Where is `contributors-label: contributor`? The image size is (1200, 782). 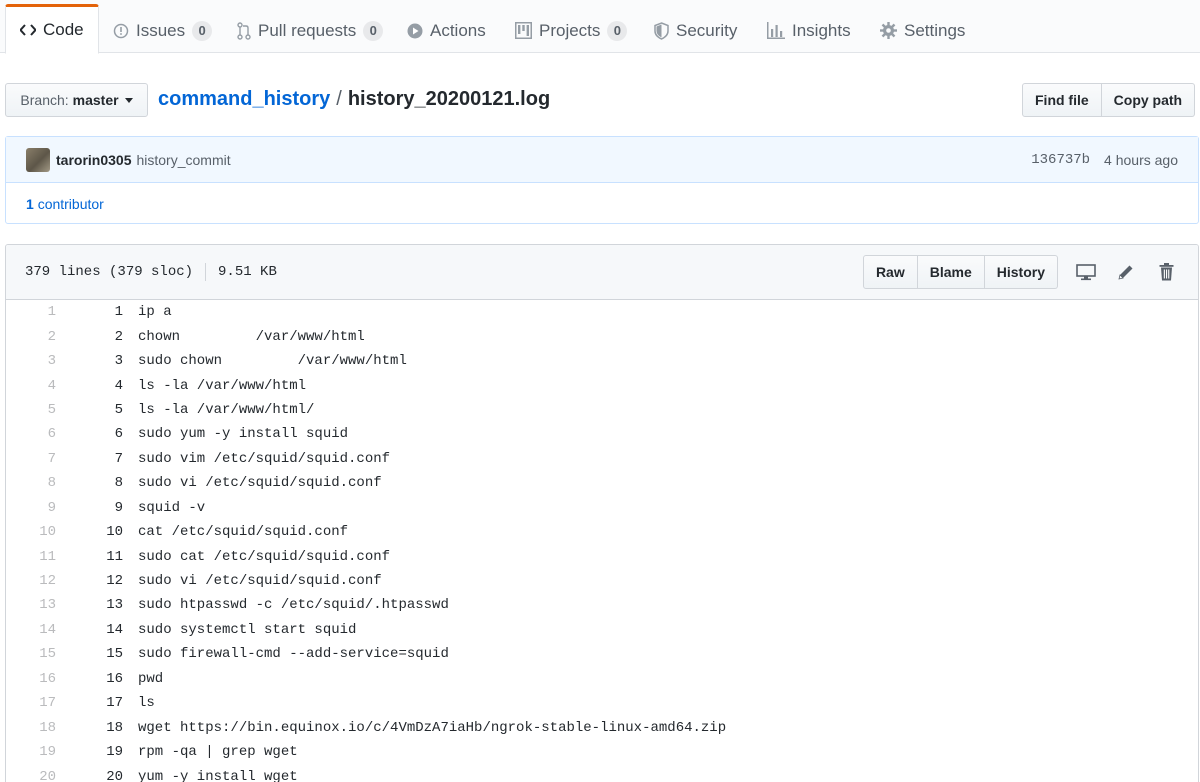 contributors-label: contributor is located at coordinates (70, 204).